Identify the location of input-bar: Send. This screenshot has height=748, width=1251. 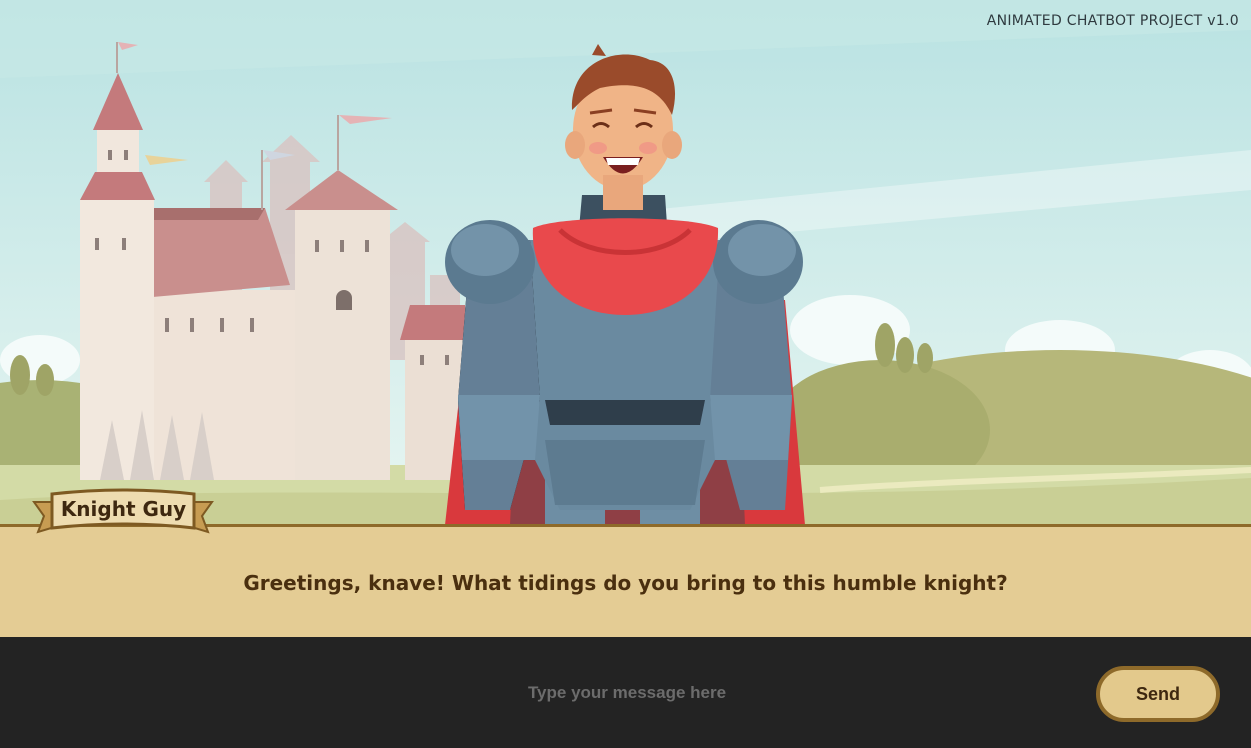
(625, 692).